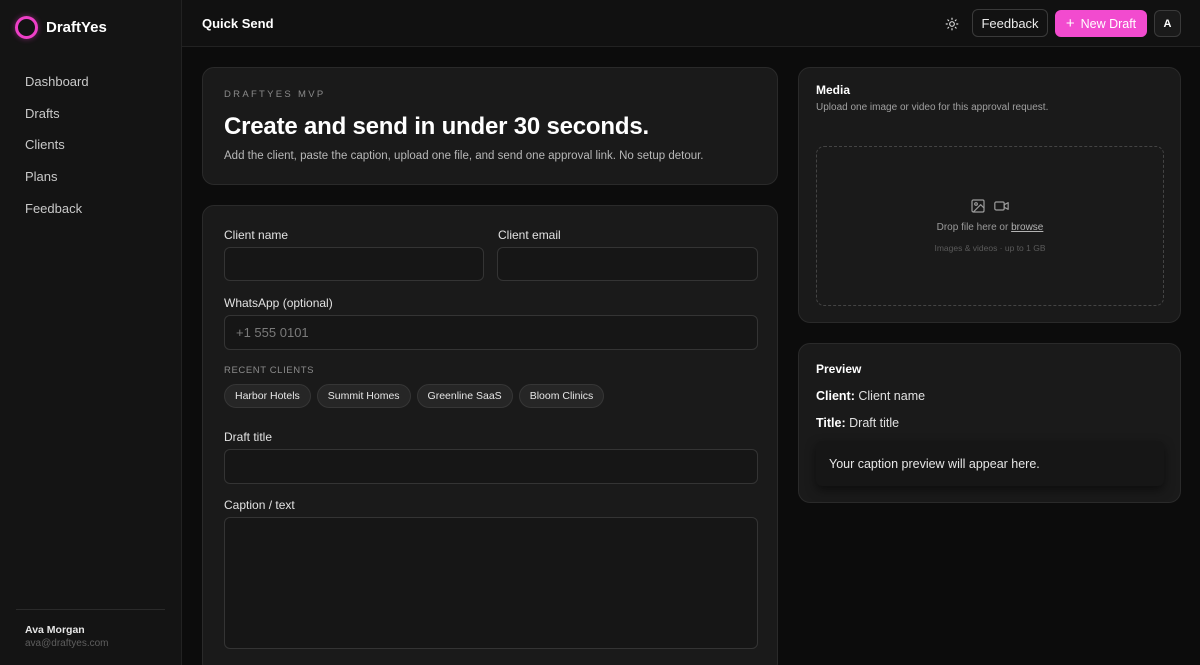 The height and width of the screenshot is (665, 1200). What do you see at coordinates (491, 466) in the screenshot?
I see `draft-title-input` at bounding box center [491, 466].